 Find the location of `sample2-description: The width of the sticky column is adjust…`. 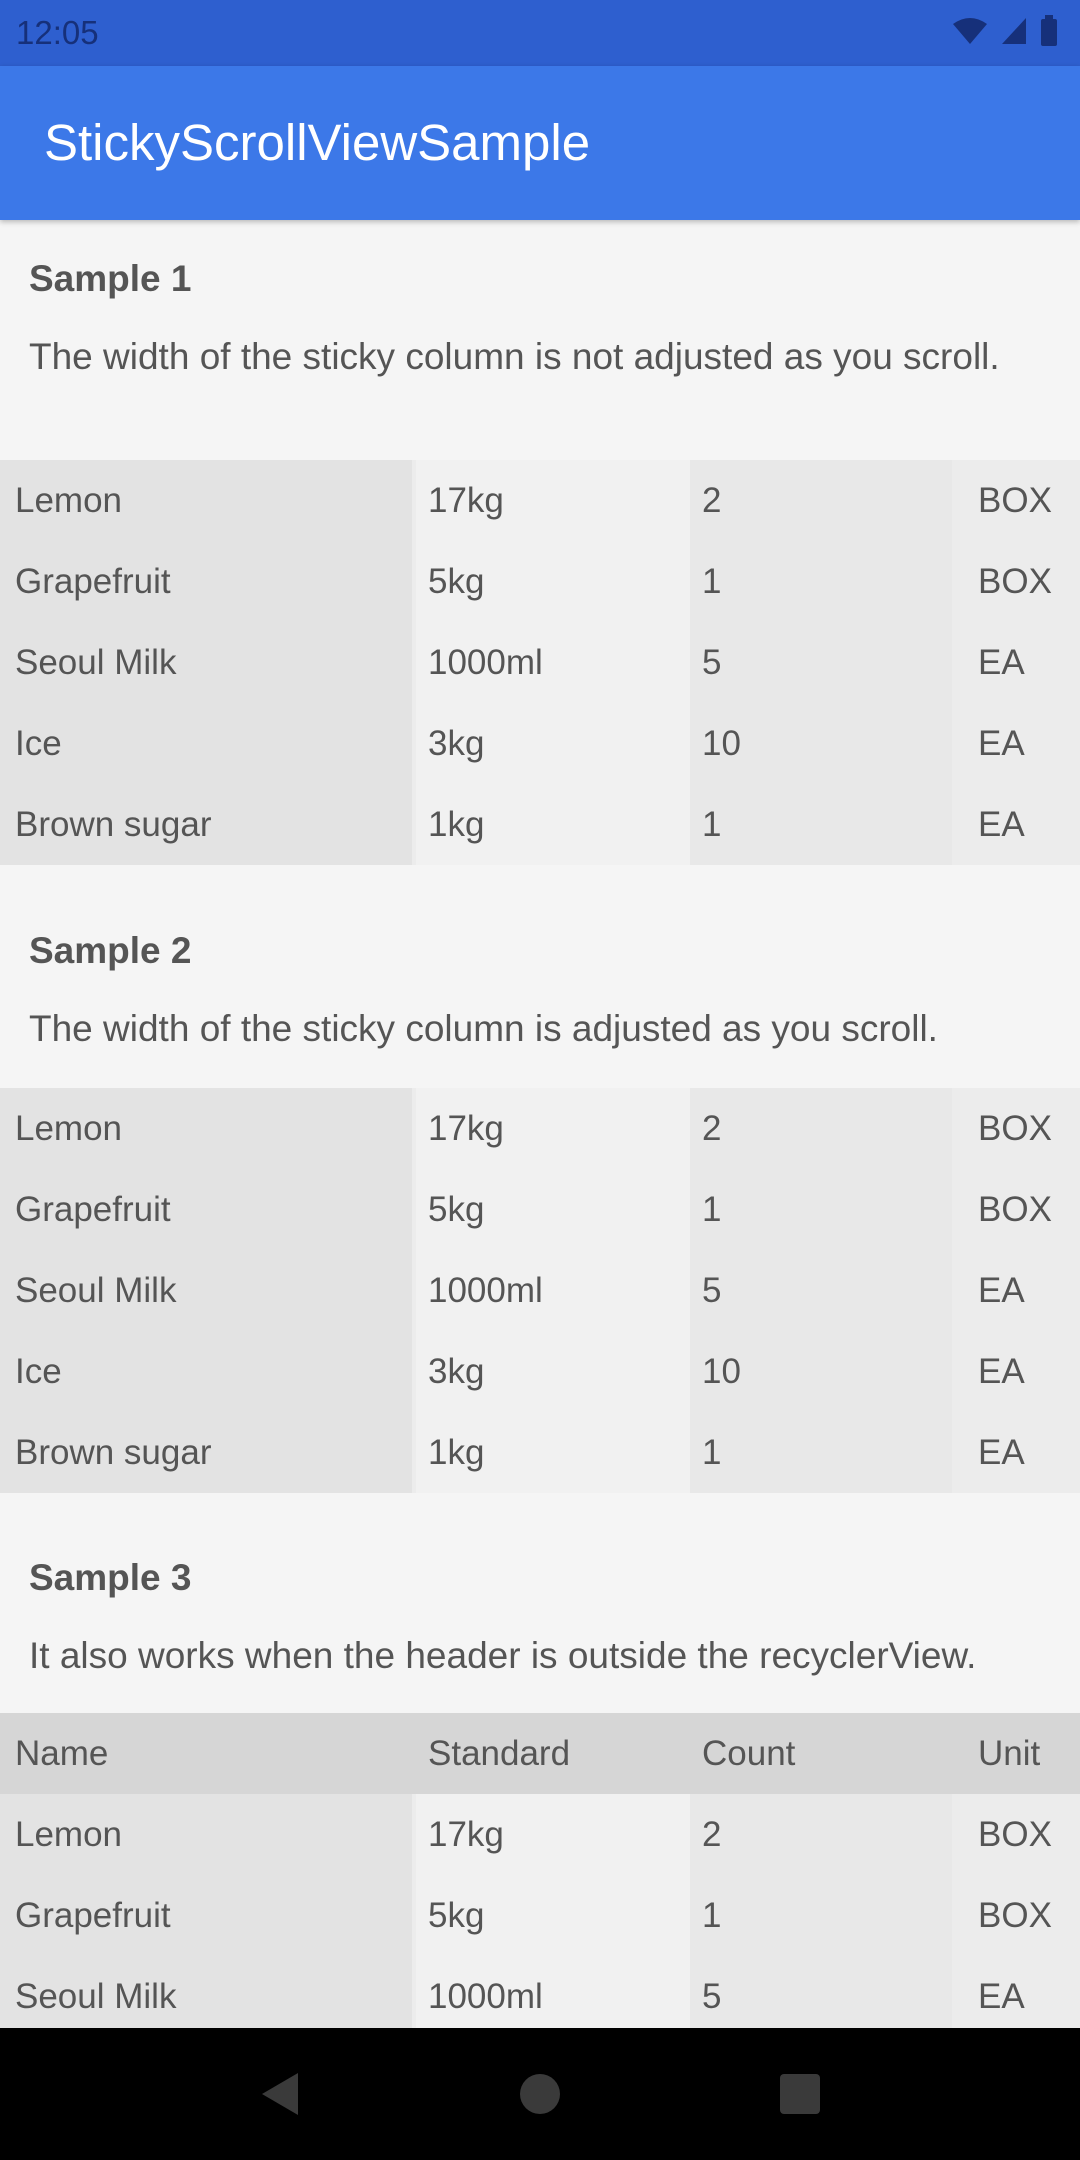

sample2-description: The width of the sticky column is adjust… is located at coordinates (483, 1028).